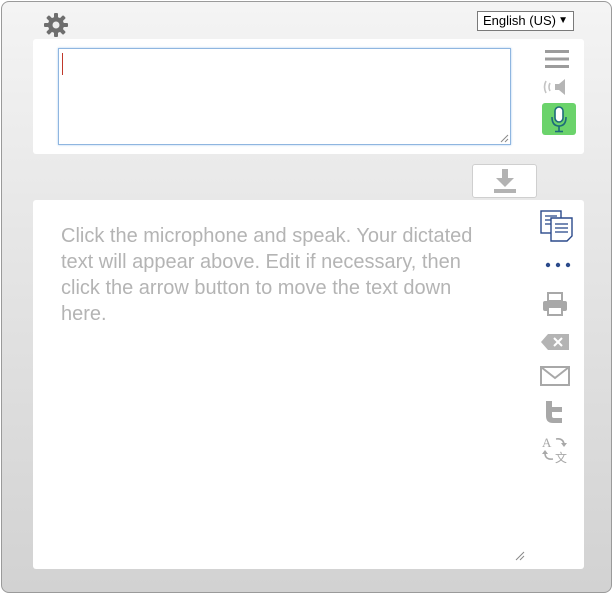 This screenshot has height=596, width=615. I want to click on printer-icon, so click(555, 304).